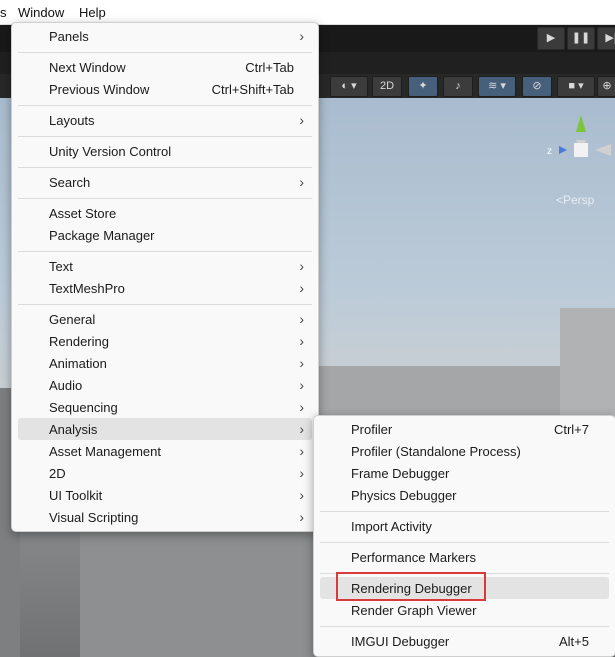 This screenshot has height=657, width=615. I want to click on menu-item-unity-version-control: Unity Version Control, so click(165, 151).